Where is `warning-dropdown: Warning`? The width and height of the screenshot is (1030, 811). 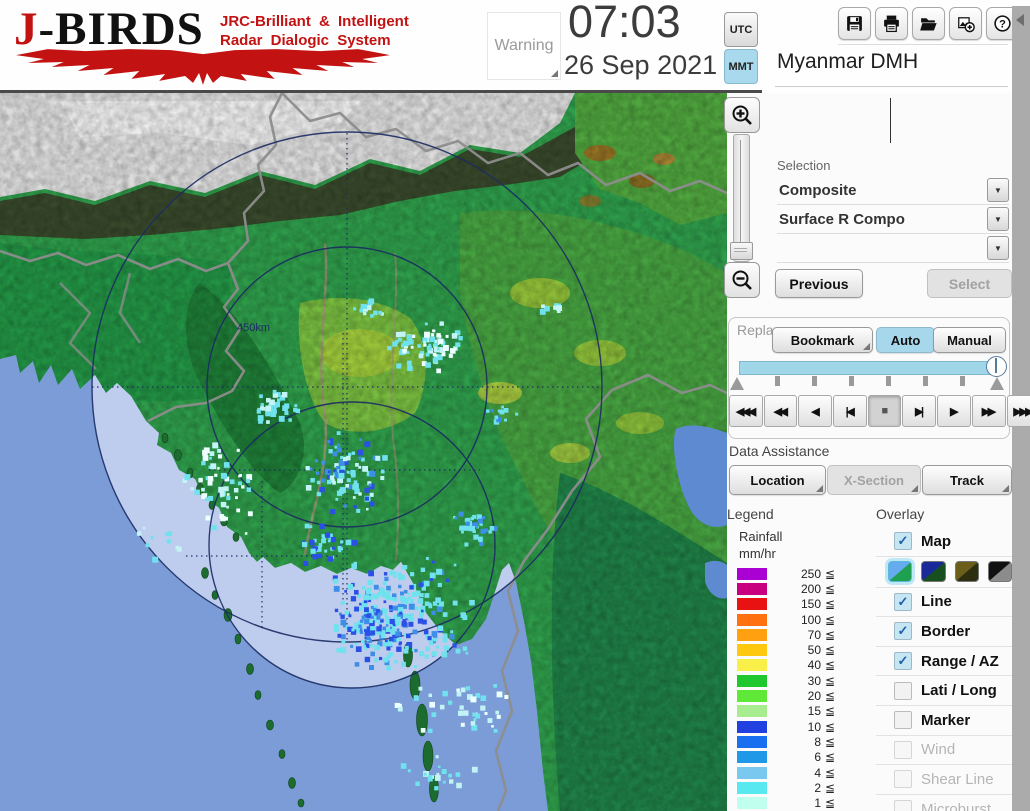 warning-dropdown: Warning is located at coordinates (524, 46).